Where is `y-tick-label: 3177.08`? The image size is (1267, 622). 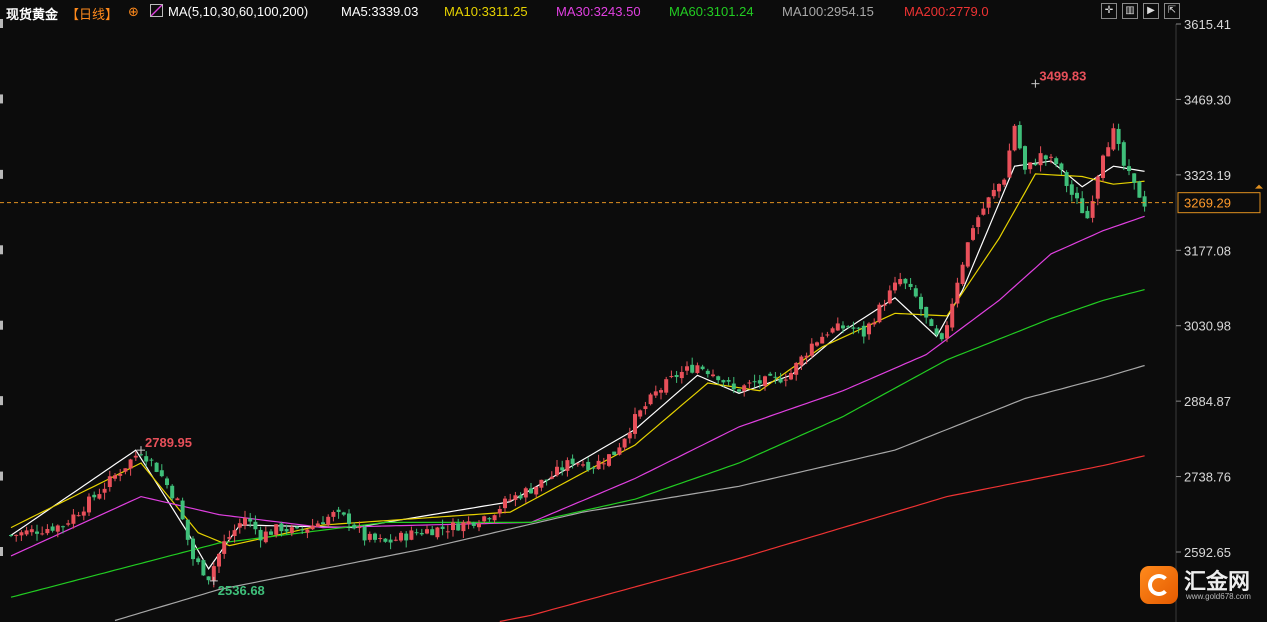
y-tick-label: 3177.08 is located at coordinates (1207, 250).